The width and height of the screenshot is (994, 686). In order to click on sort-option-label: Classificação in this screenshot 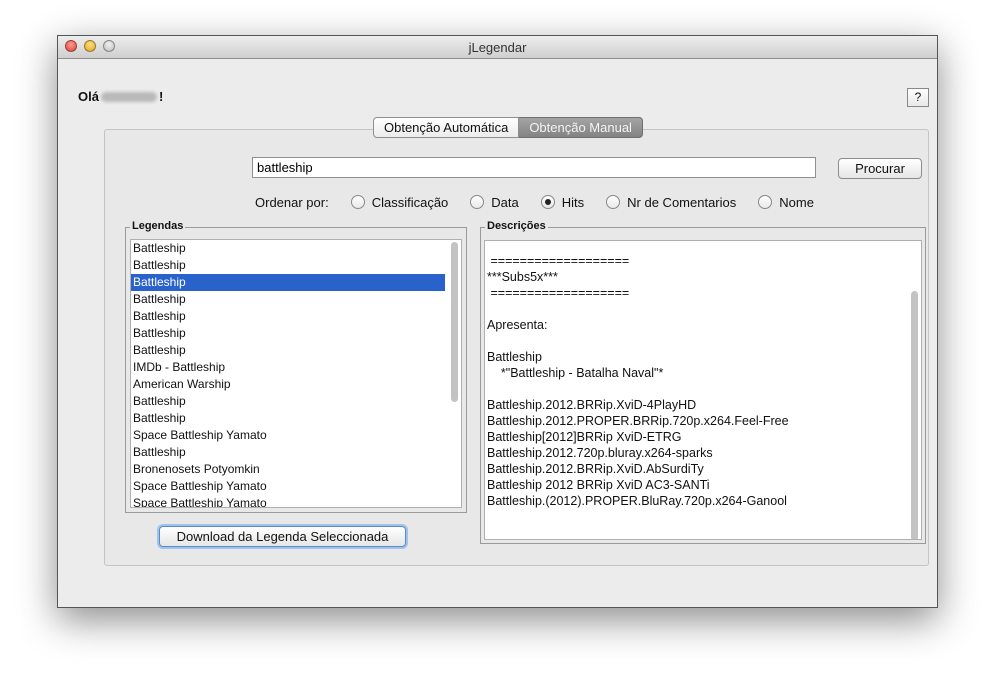, I will do `click(410, 202)`.